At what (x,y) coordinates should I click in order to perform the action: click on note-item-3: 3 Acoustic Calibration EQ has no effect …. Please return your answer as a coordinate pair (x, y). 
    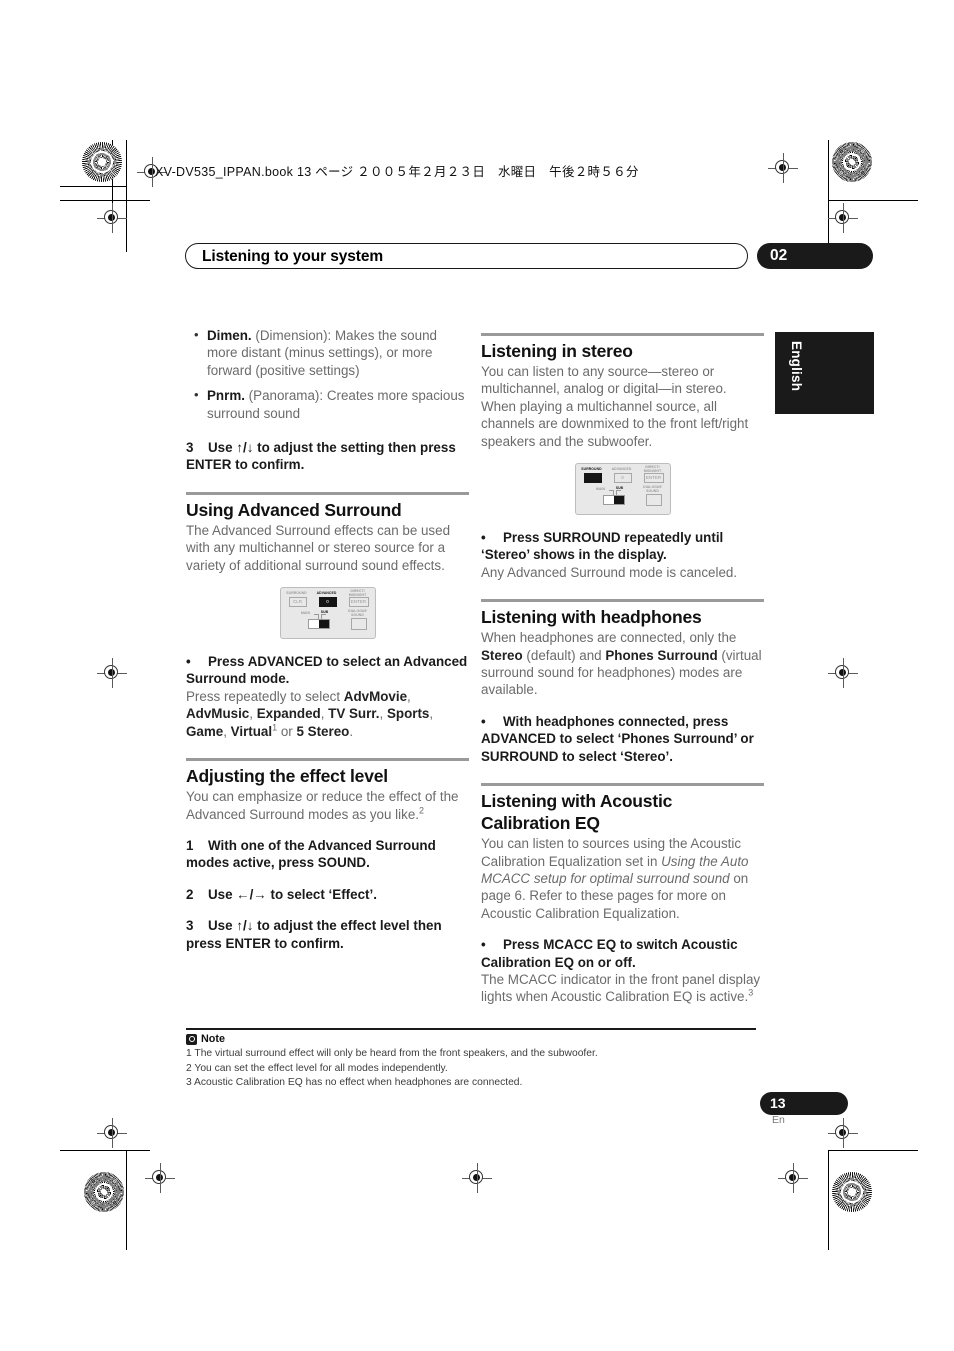
    Looking at the image, I should click on (354, 1083).